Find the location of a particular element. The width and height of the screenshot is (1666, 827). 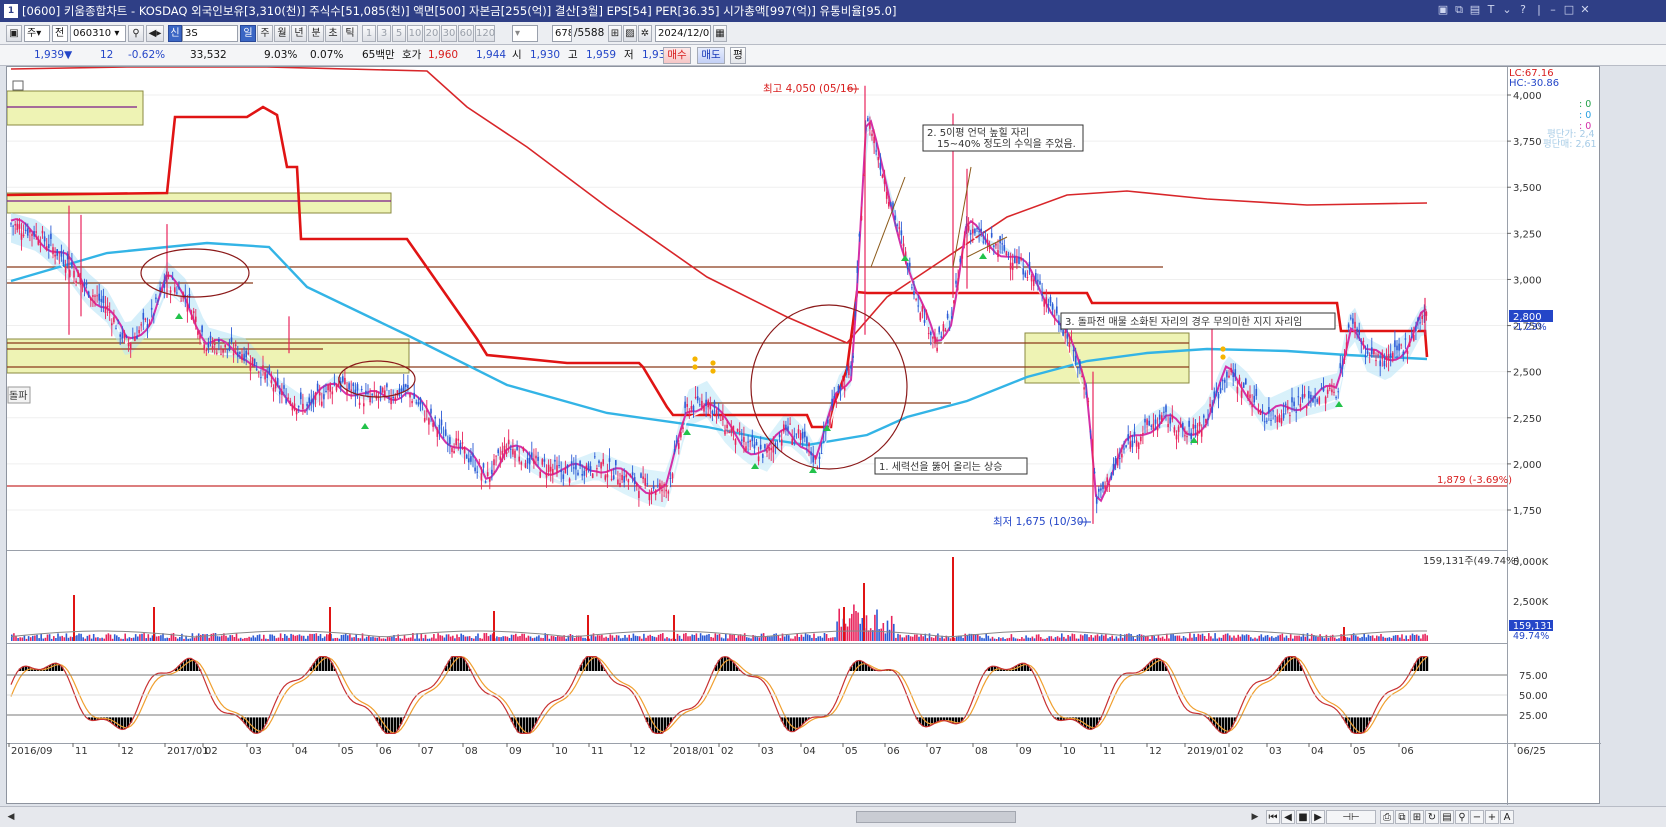

font-icon: A is located at coordinates (1507, 817).